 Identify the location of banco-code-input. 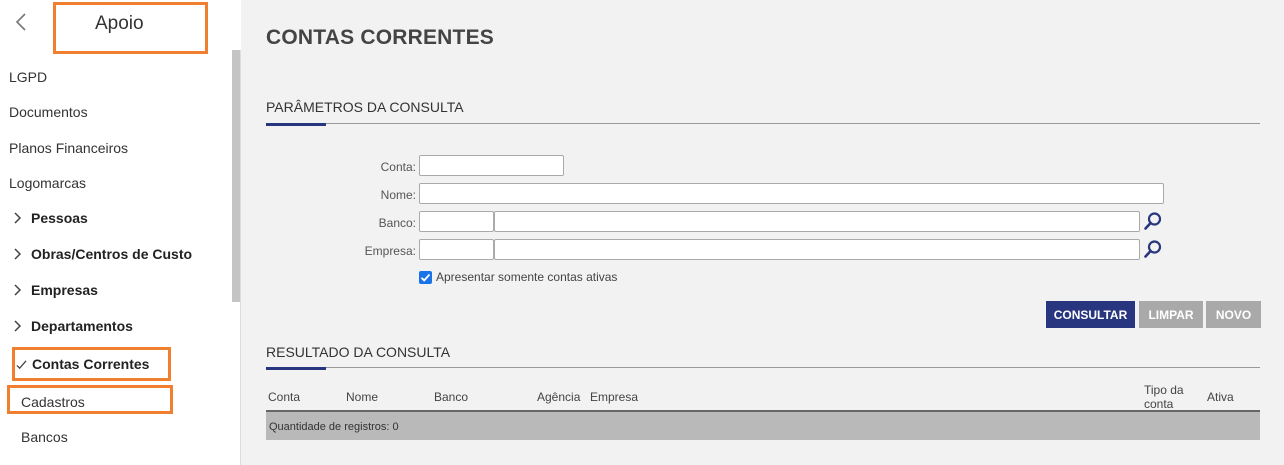
(456, 221).